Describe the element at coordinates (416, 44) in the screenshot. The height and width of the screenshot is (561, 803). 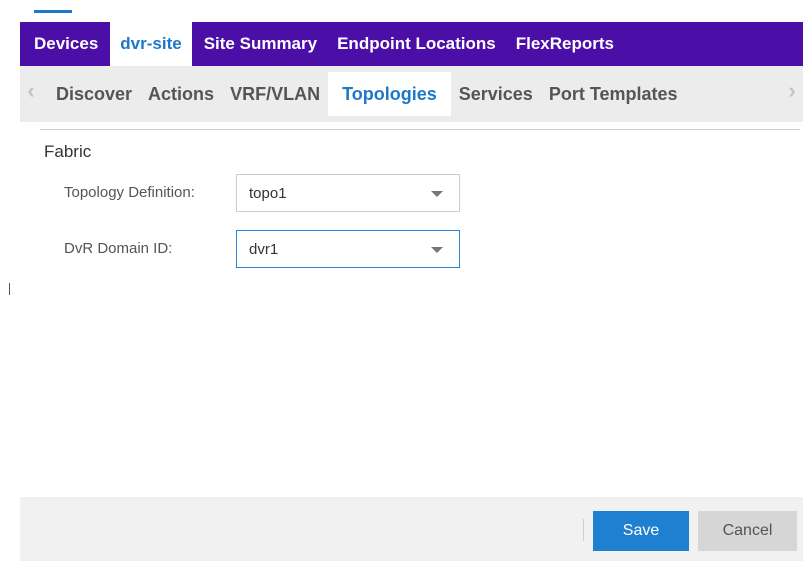
I see `tab-endpoint-locations: Endpoint Locations` at that location.